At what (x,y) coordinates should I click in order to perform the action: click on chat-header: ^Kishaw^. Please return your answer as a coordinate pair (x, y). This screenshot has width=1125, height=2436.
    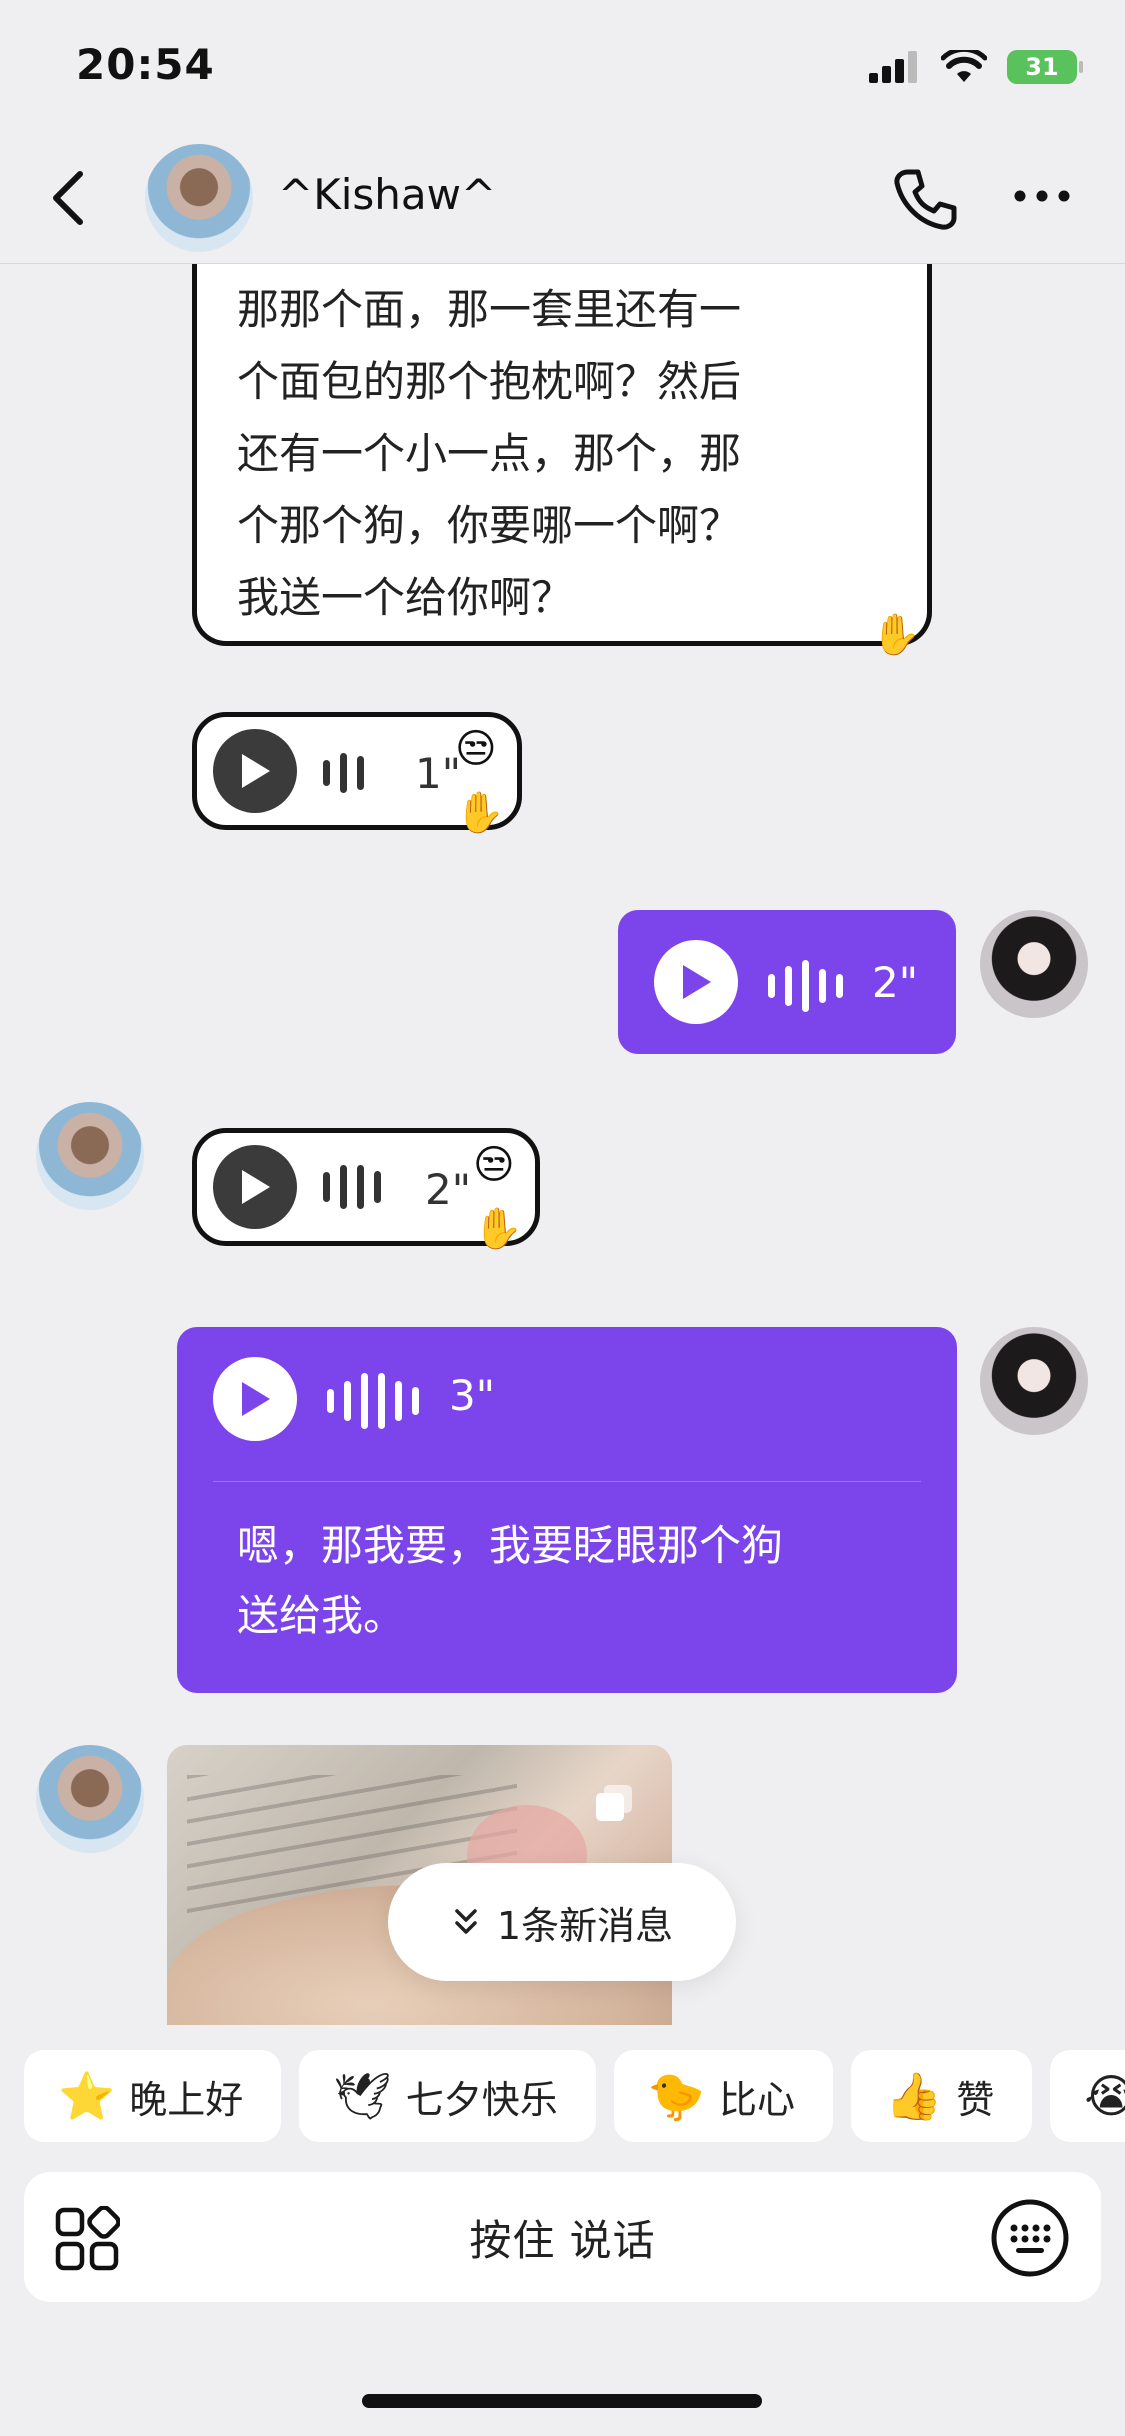
    Looking at the image, I should click on (562, 196).